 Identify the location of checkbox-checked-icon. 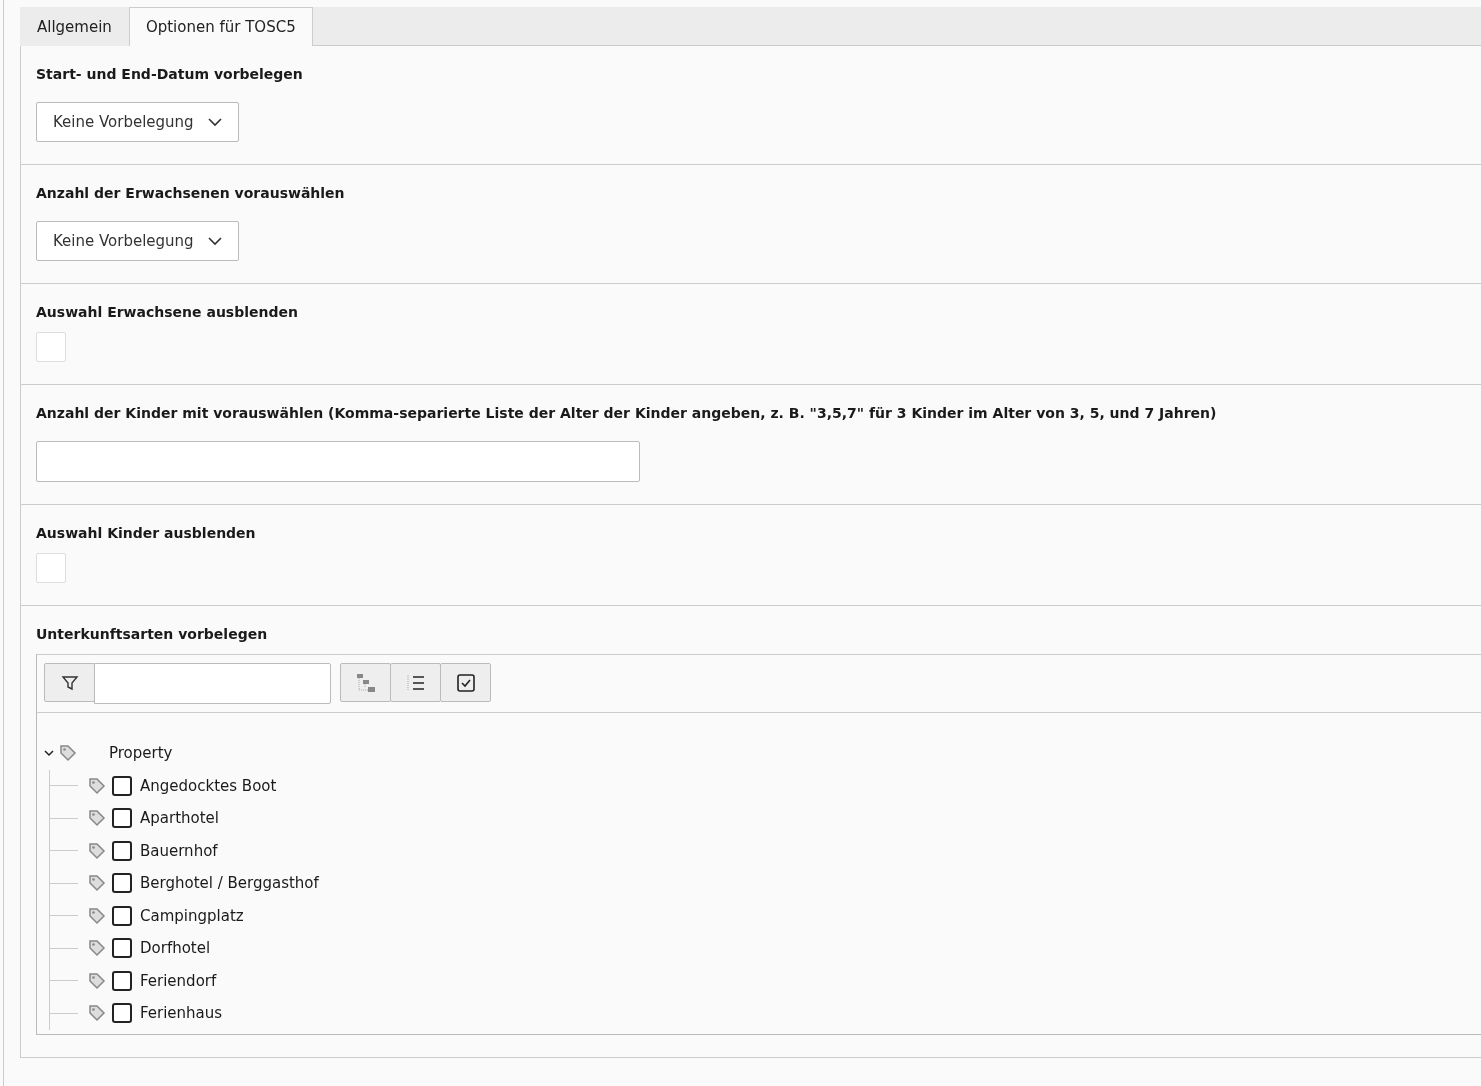
(465, 682).